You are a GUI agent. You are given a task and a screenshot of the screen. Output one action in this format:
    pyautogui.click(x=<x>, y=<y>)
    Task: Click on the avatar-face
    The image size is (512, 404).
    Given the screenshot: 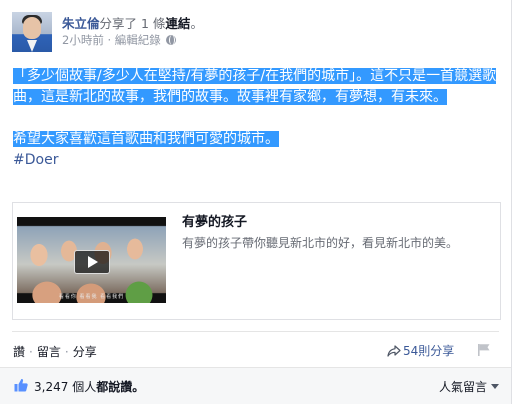 What is the action you would take?
    pyautogui.click(x=32, y=28)
    